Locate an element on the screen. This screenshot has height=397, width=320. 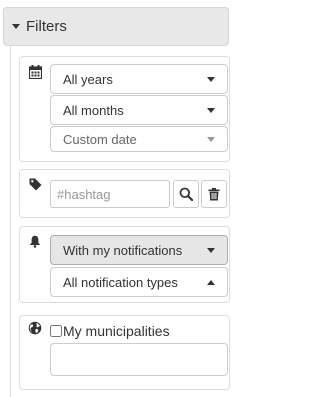
filters-toggle: Filters is located at coordinates (116, 26).